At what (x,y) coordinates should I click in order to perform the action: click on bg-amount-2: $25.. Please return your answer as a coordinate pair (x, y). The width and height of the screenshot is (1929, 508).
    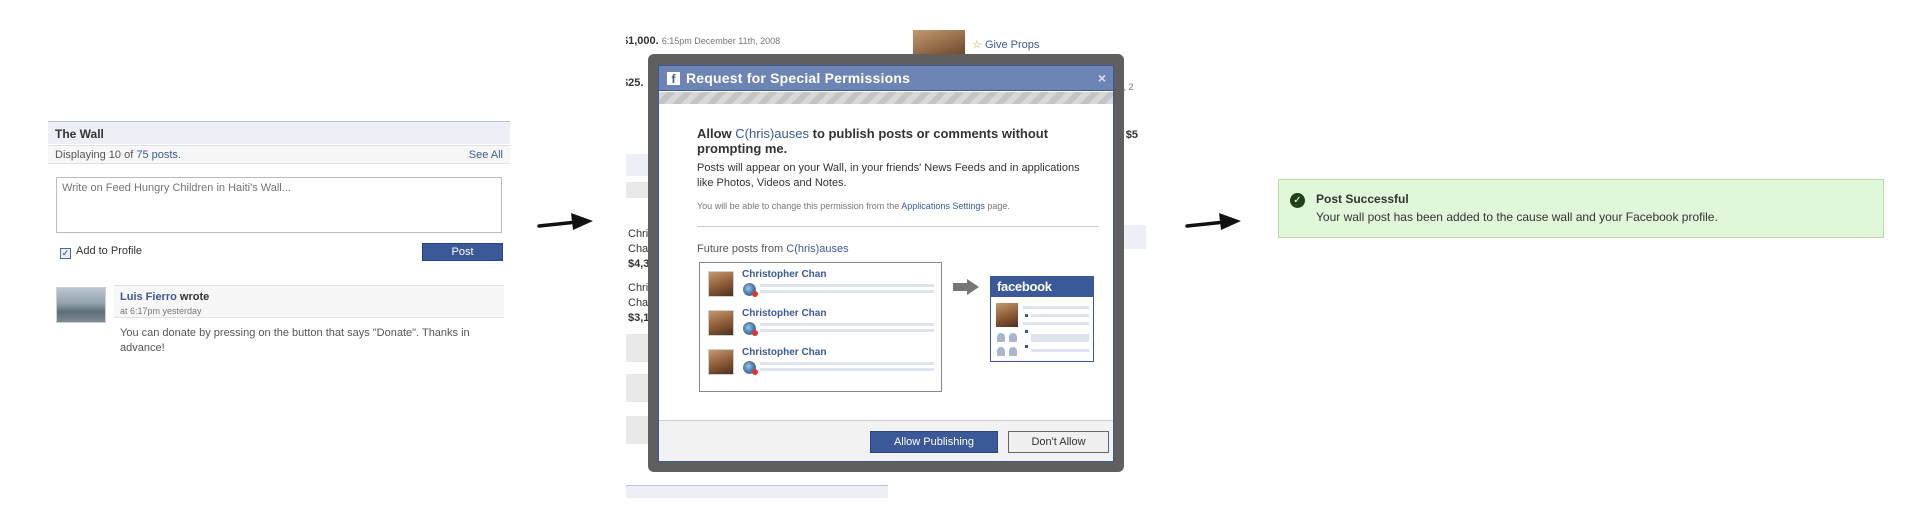
    Looking at the image, I should click on (635, 83).